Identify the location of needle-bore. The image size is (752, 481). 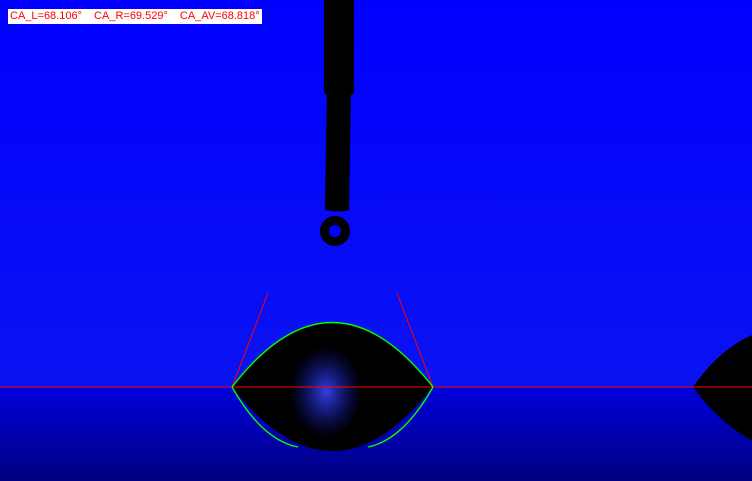
(335, 231).